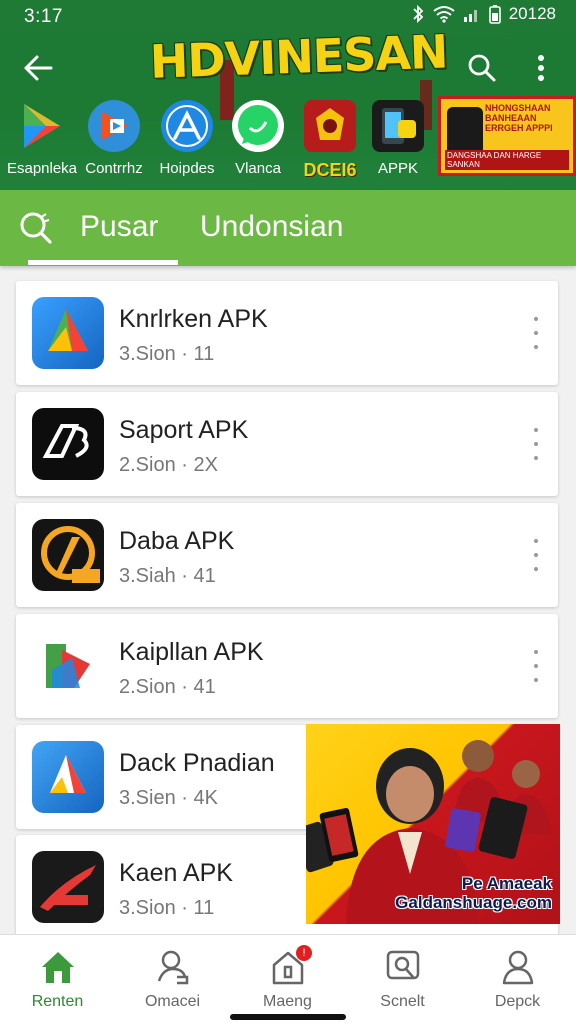 This screenshot has width=576, height=1024. What do you see at coordinates (287, 555) in the screenshot?
I see `app-list-item: Daba APK 3.Siah · 41` at bounding box center [287, 555].